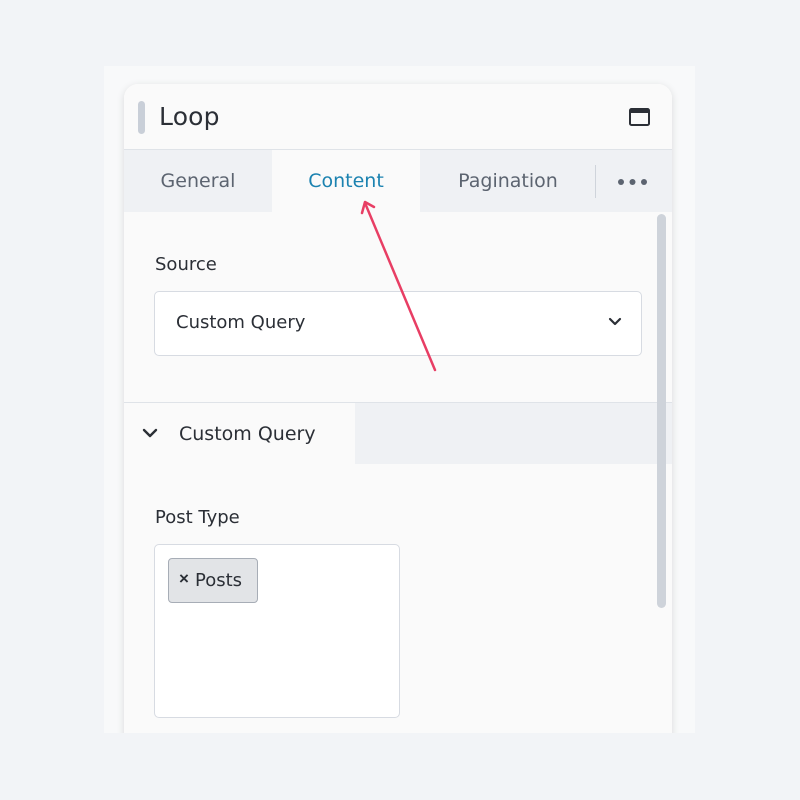  Describe the element at coordinates (247, 434) in the screenshot. I see `custom-query-section-title: Custom Query` at that location.